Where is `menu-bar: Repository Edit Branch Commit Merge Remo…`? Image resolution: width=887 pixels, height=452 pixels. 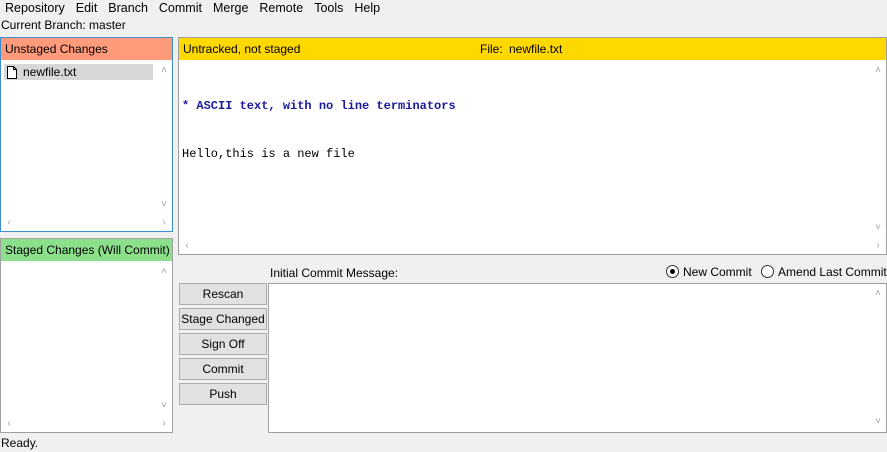 menu-bar: Repository Edit Branch Commit Merge Remo… is located at coordinates (443, 8).